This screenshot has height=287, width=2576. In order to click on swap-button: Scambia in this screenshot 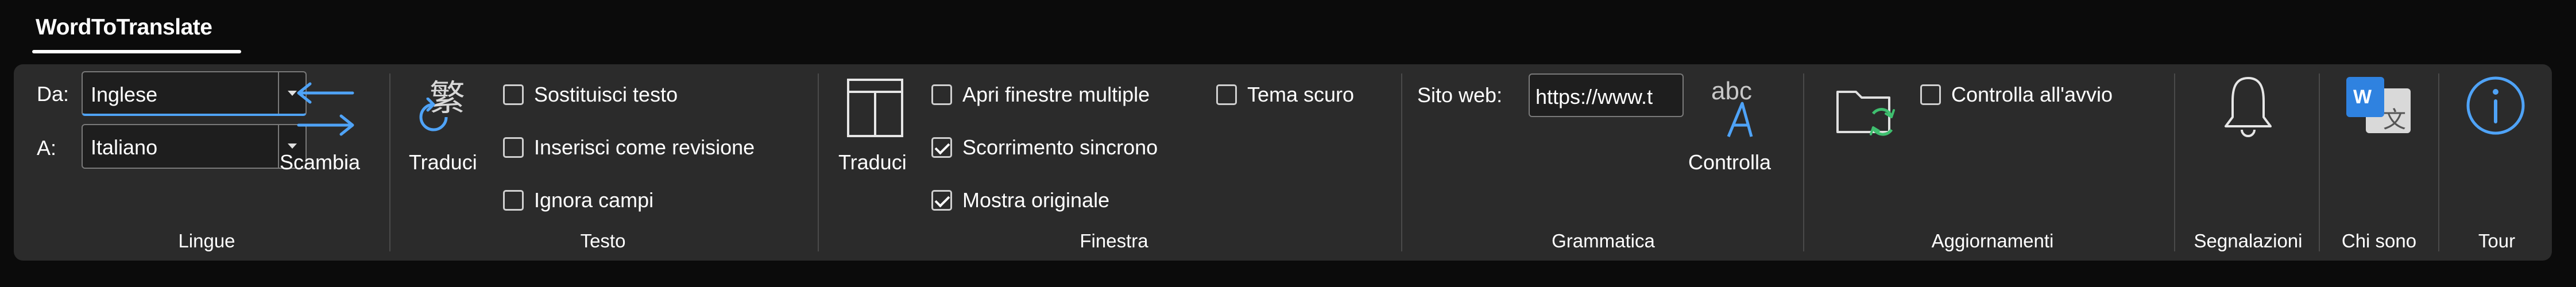, I will do `click(320, 162)`.